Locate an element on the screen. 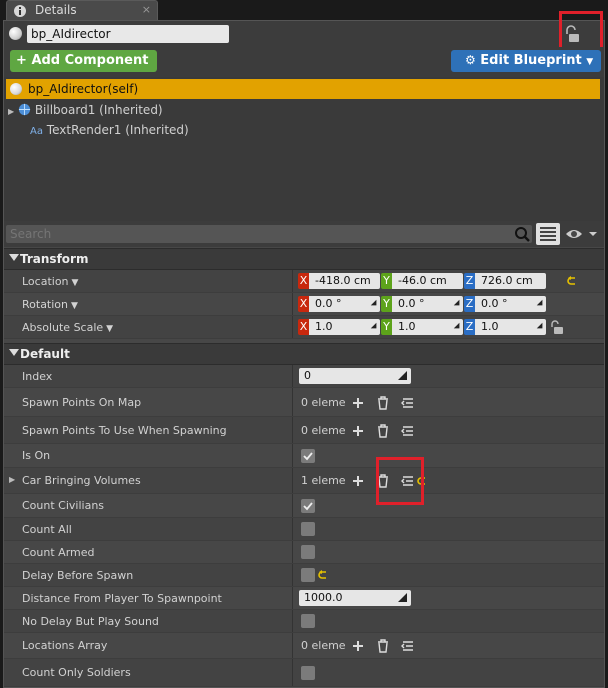 The width and height of the screenshot is (608, 688). scale-y-field: 1.0 is located at coordinates (427, 327).